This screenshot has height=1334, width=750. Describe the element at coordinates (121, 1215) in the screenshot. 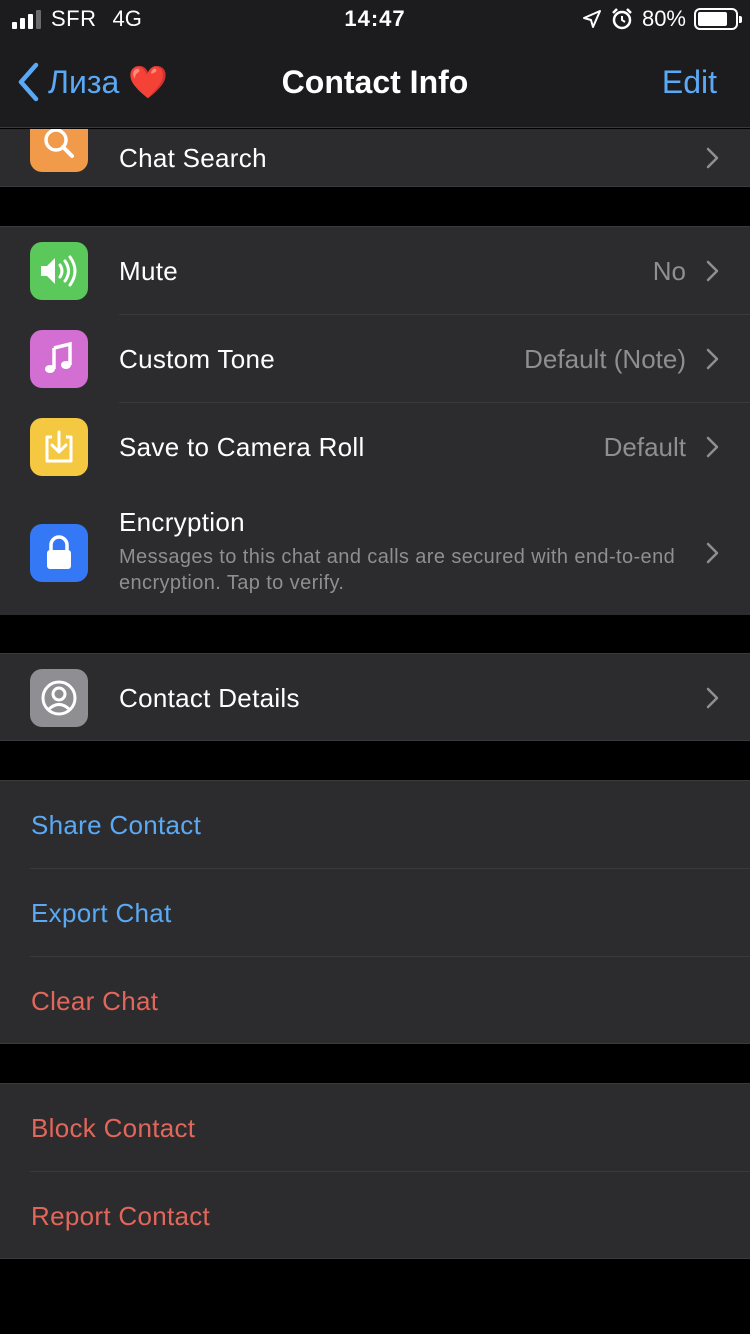

I see `report-contact-label: Report Contact` at that location.